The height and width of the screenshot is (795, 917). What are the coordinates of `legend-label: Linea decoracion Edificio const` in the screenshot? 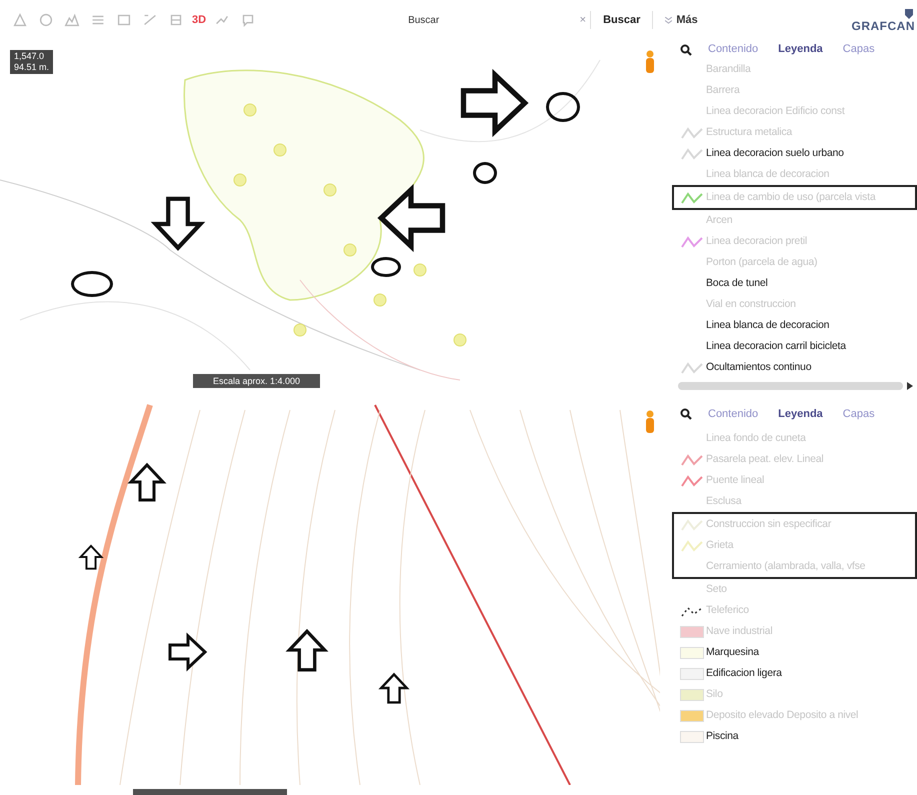 It's located at (775, 111).